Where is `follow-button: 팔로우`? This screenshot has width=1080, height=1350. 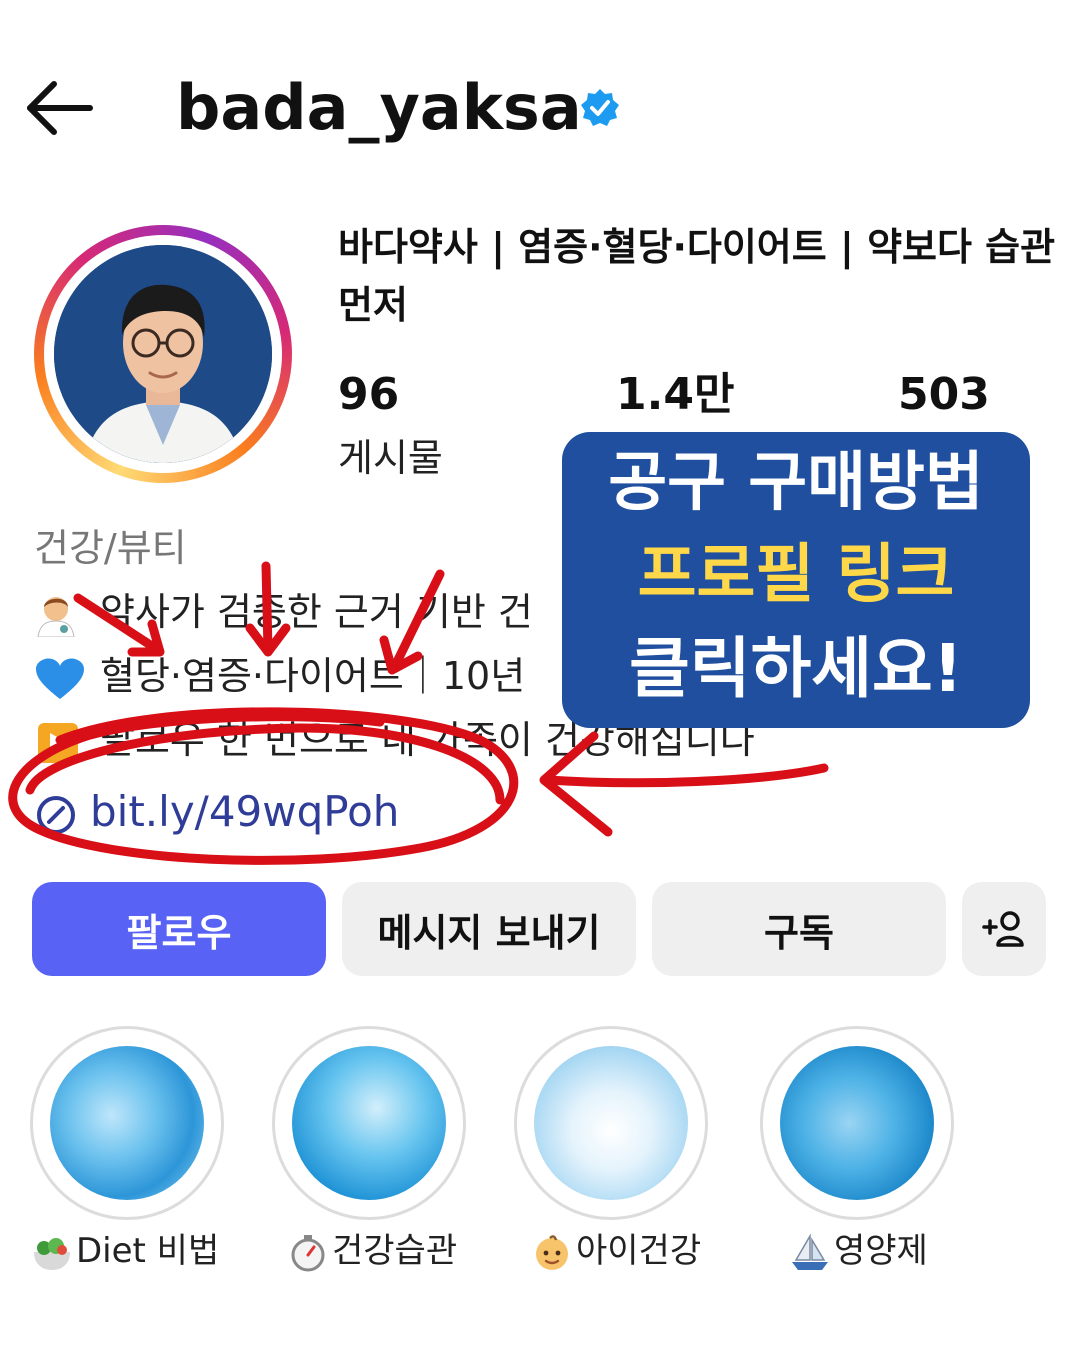 follow-button: 팔로우 is located at coordinates (179, 929).